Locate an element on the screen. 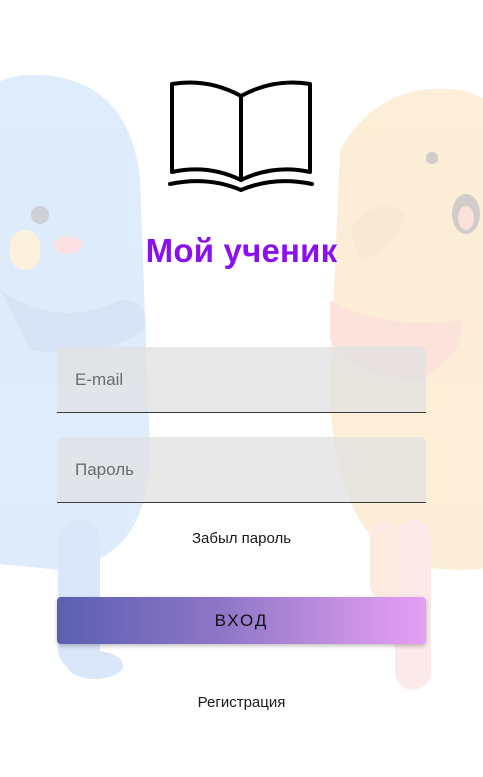 This screenshot has width=483, height=777. open-book-icon is located at coordinates (241, 136).